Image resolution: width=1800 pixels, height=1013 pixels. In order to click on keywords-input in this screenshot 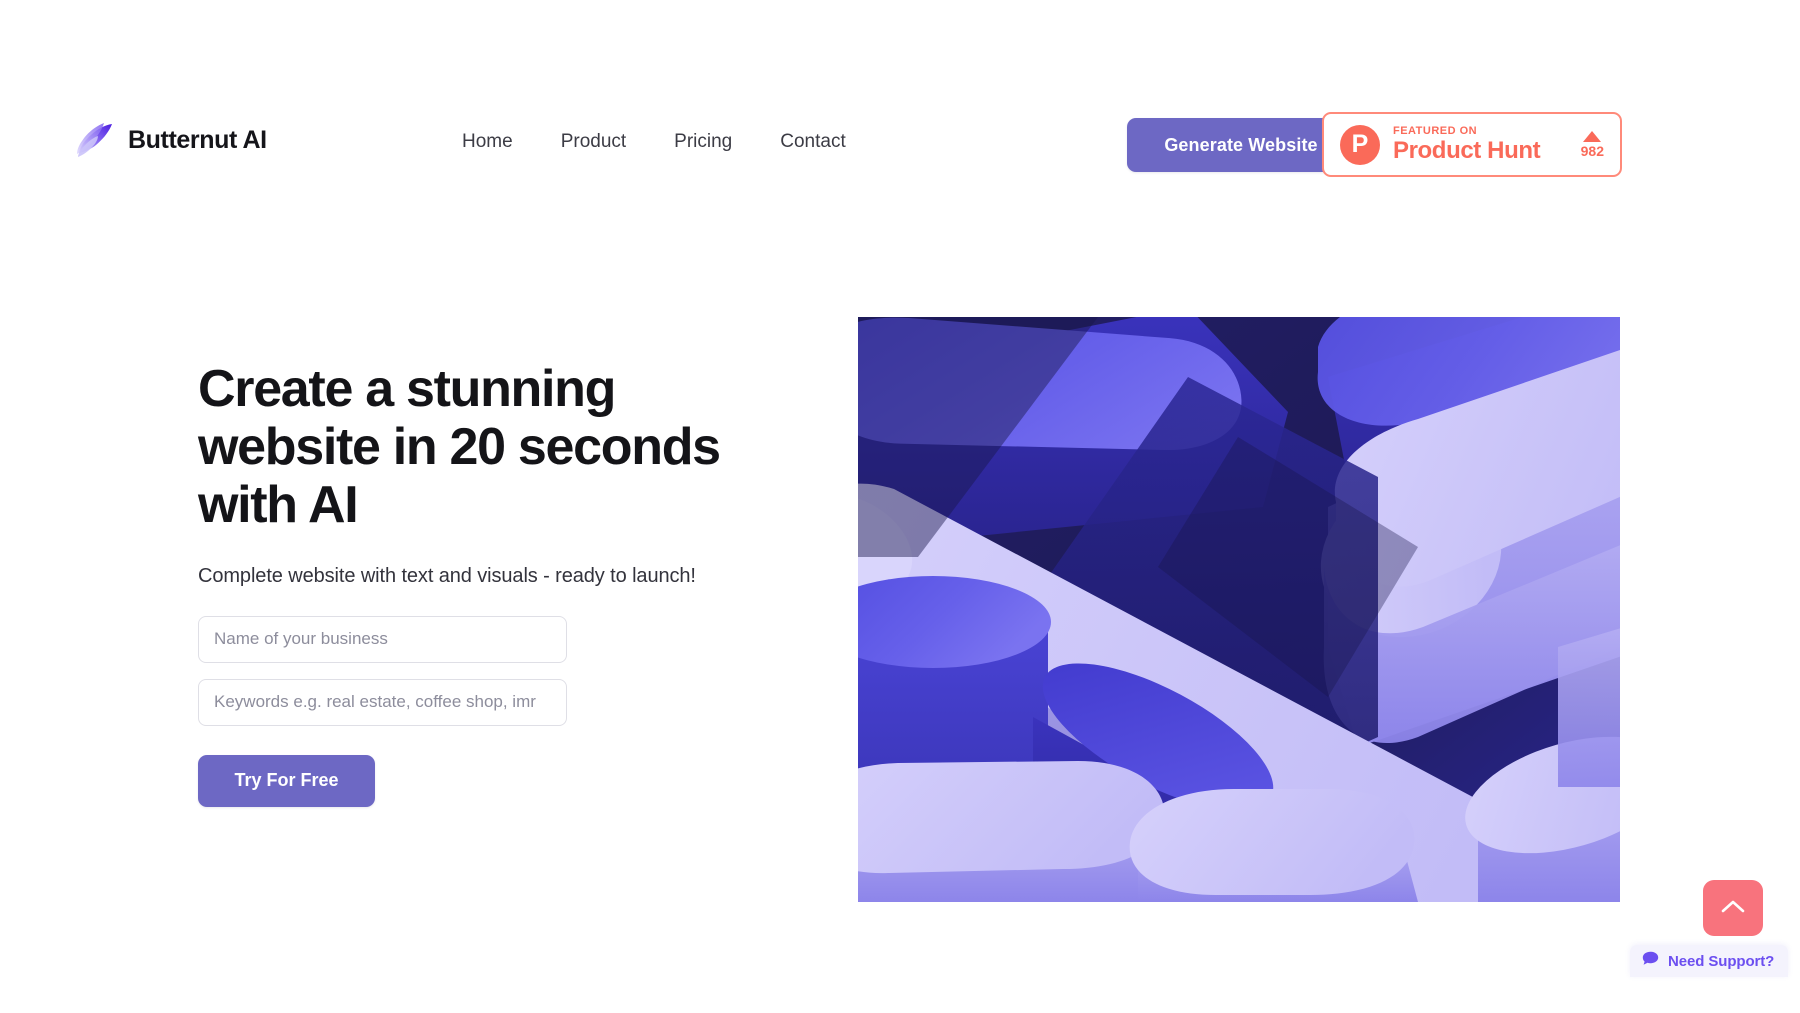, I will do `click(382, 702)`.